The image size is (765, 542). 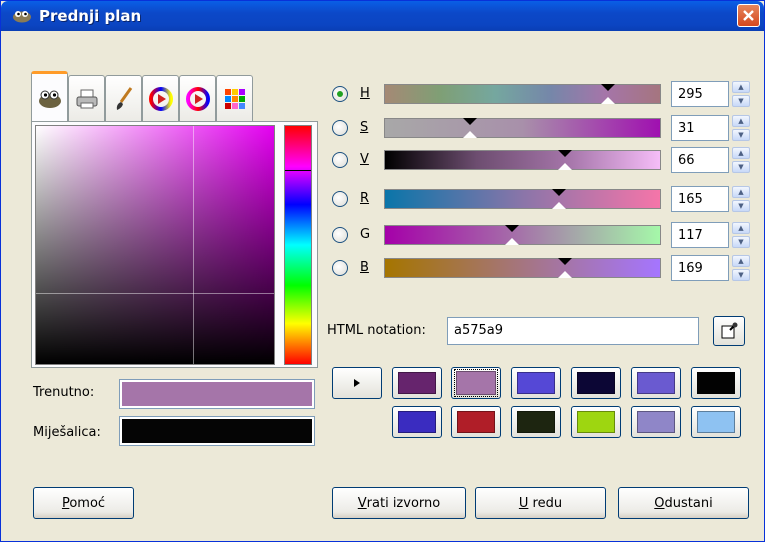 What do you see at coordinates (83, 503) in the screenshot?
I see `help-button: Pomoć` at bounding box center [83, 503].